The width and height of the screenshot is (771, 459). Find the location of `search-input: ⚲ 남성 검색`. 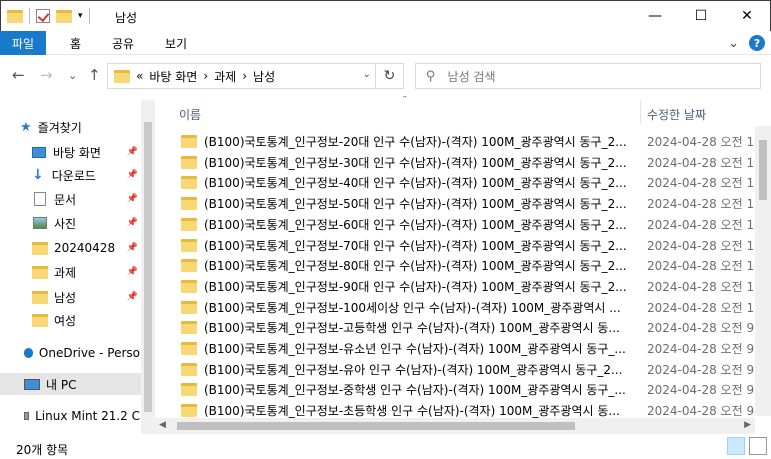

search-input: ⚲ 남성 검색 is located at coordinates (588, 76).